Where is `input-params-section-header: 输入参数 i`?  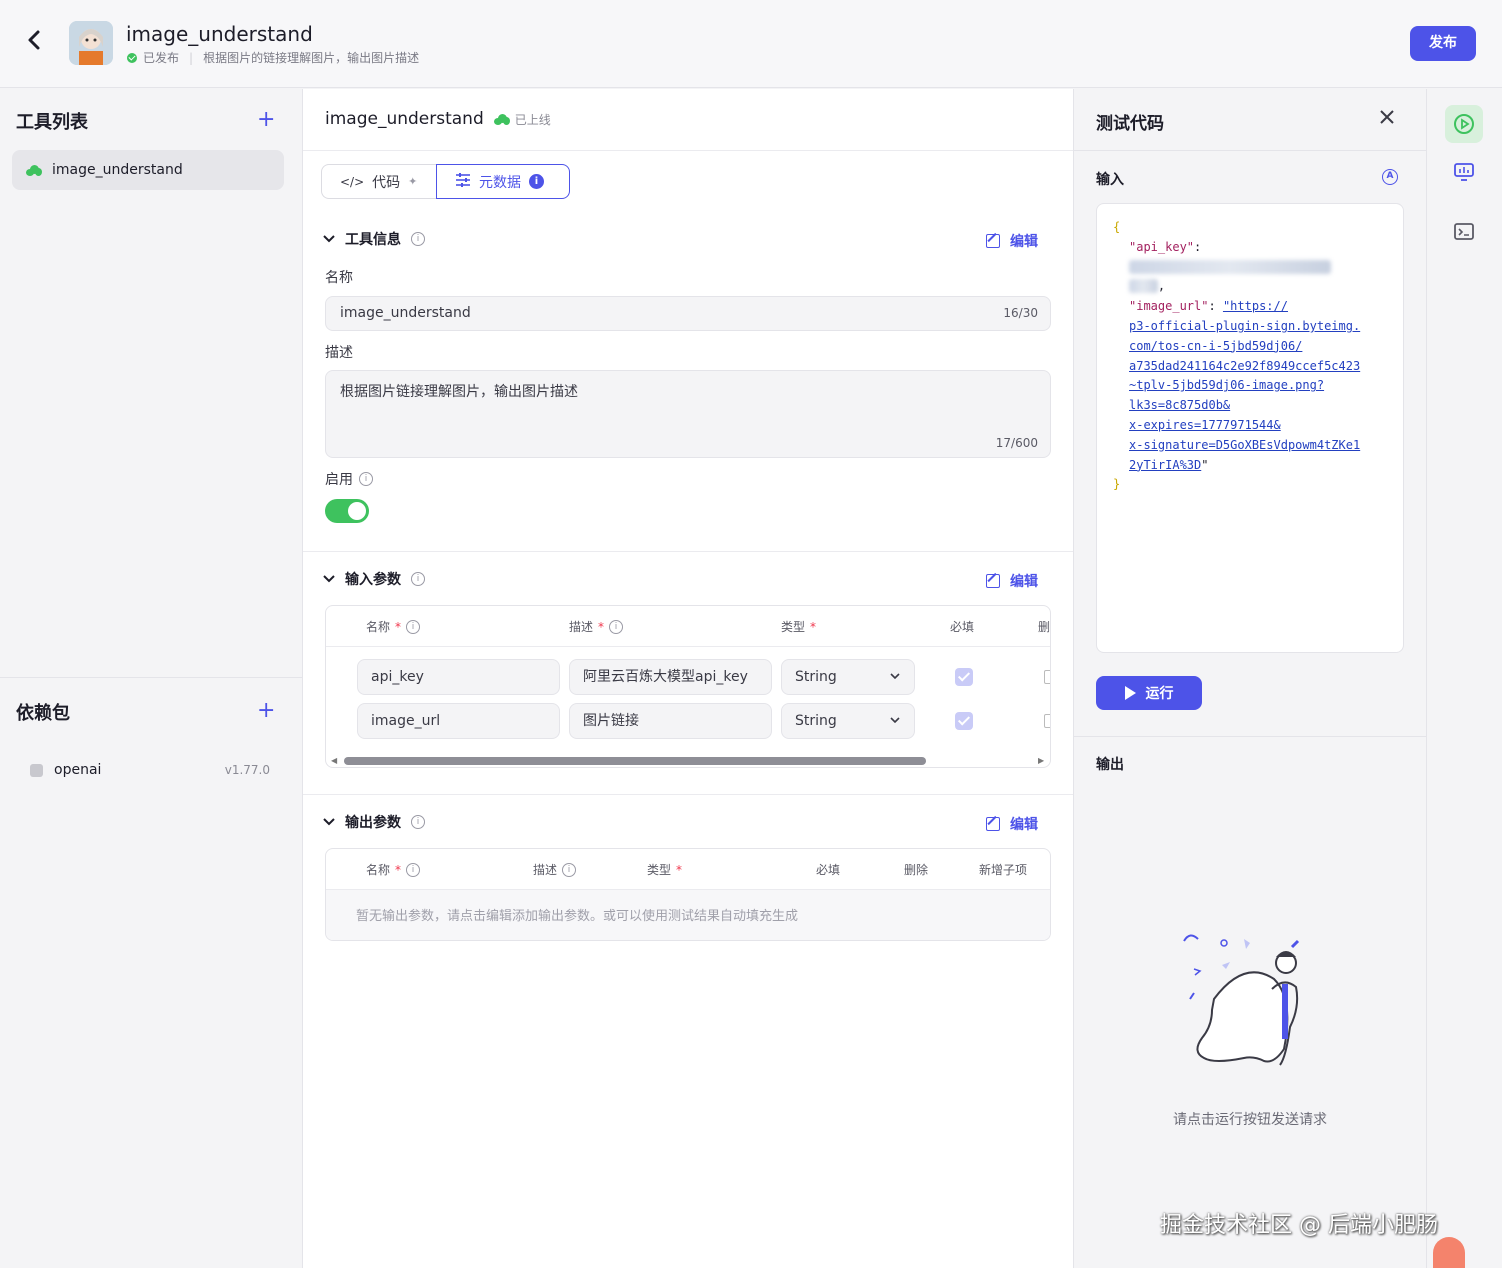
input-params-section-header: 输入参数 i is located at coordinates (374, 579).